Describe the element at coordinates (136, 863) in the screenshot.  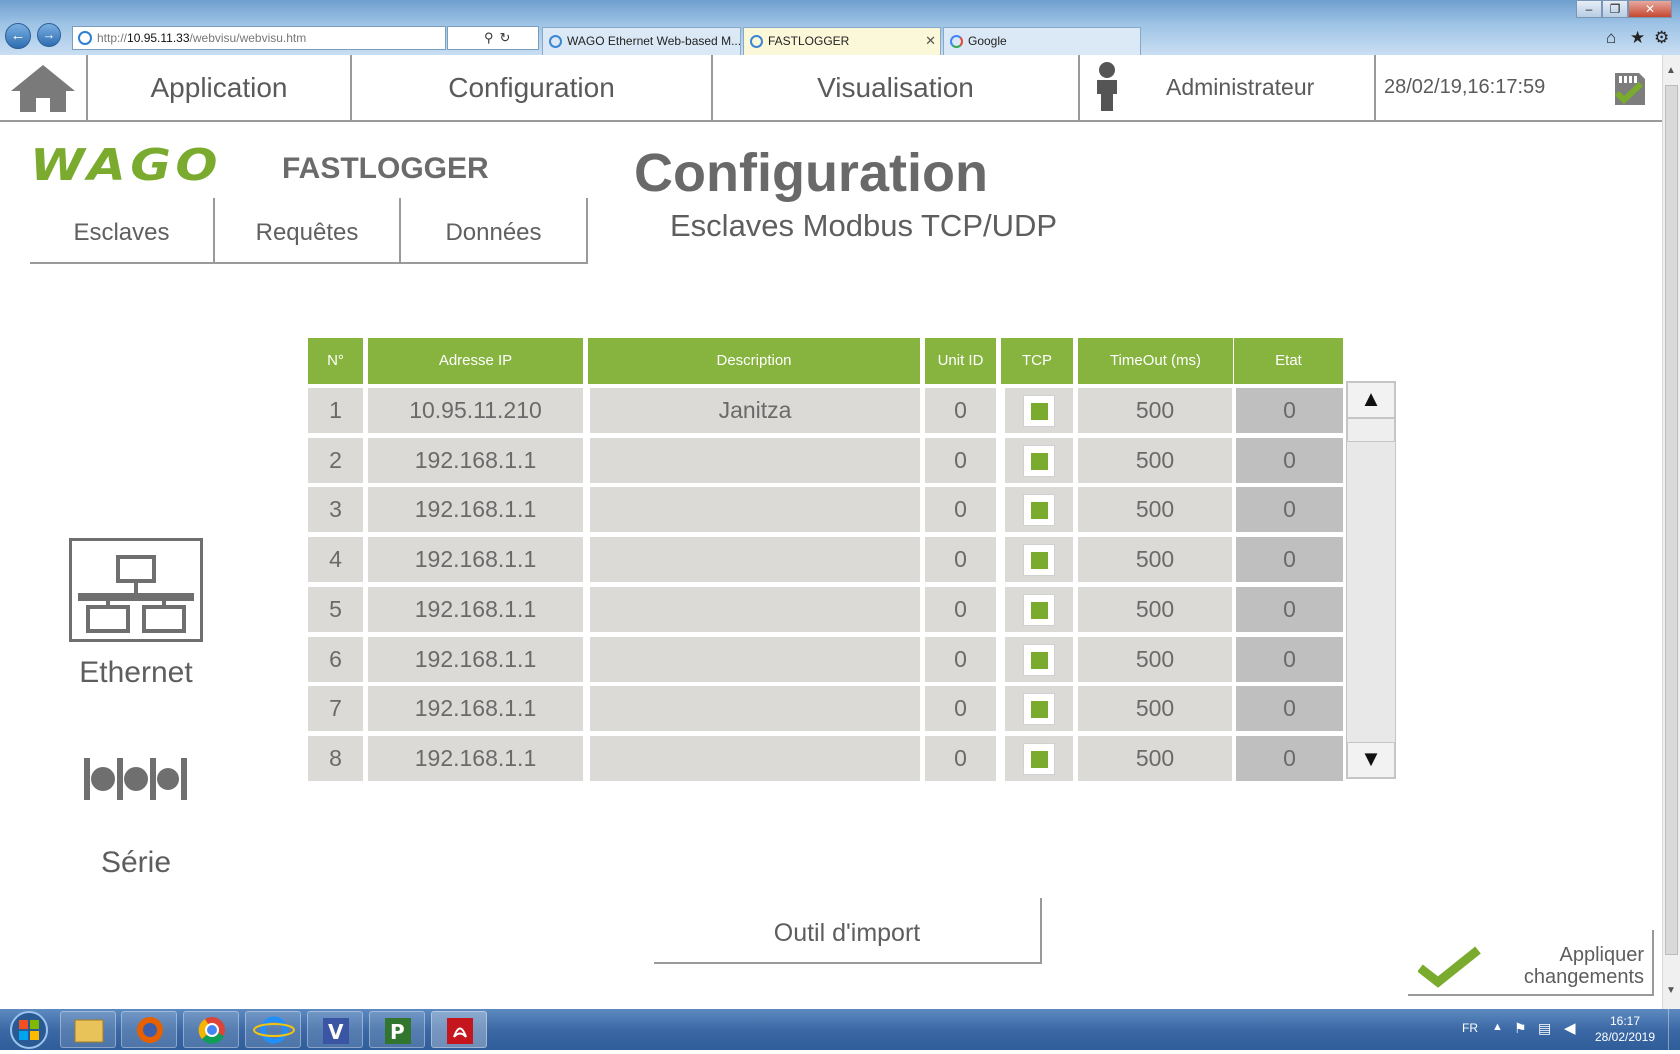
I see `serie-label: Série` at that location.